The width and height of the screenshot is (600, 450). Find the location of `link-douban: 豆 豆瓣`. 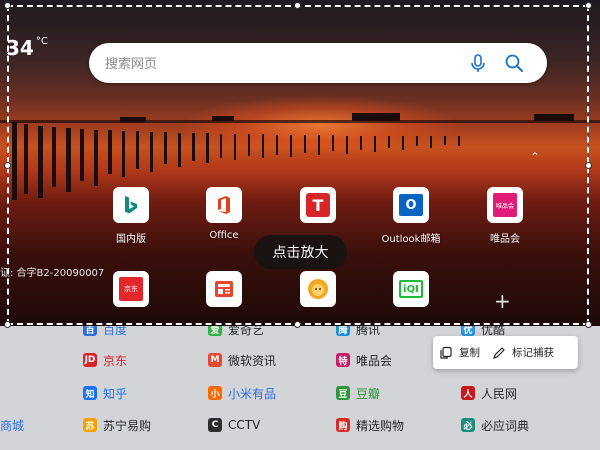

link-douban: 豆 豆瓣 is located at coordinates (358, 393).